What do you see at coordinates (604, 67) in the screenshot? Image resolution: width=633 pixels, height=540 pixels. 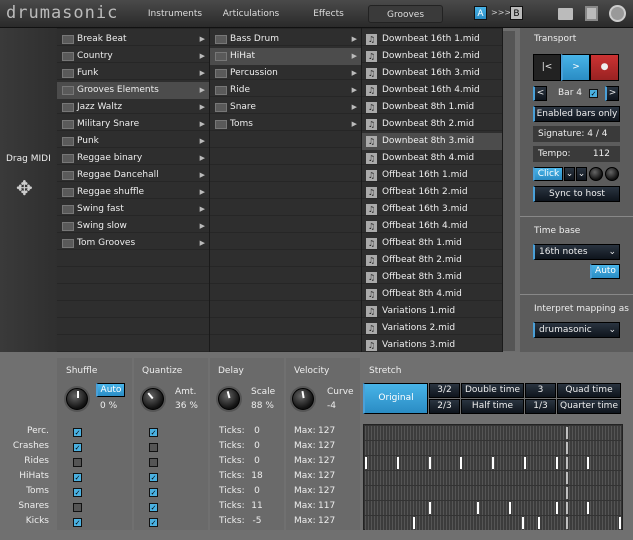 I see `record-button: ●` at bounding box center [604, 67].